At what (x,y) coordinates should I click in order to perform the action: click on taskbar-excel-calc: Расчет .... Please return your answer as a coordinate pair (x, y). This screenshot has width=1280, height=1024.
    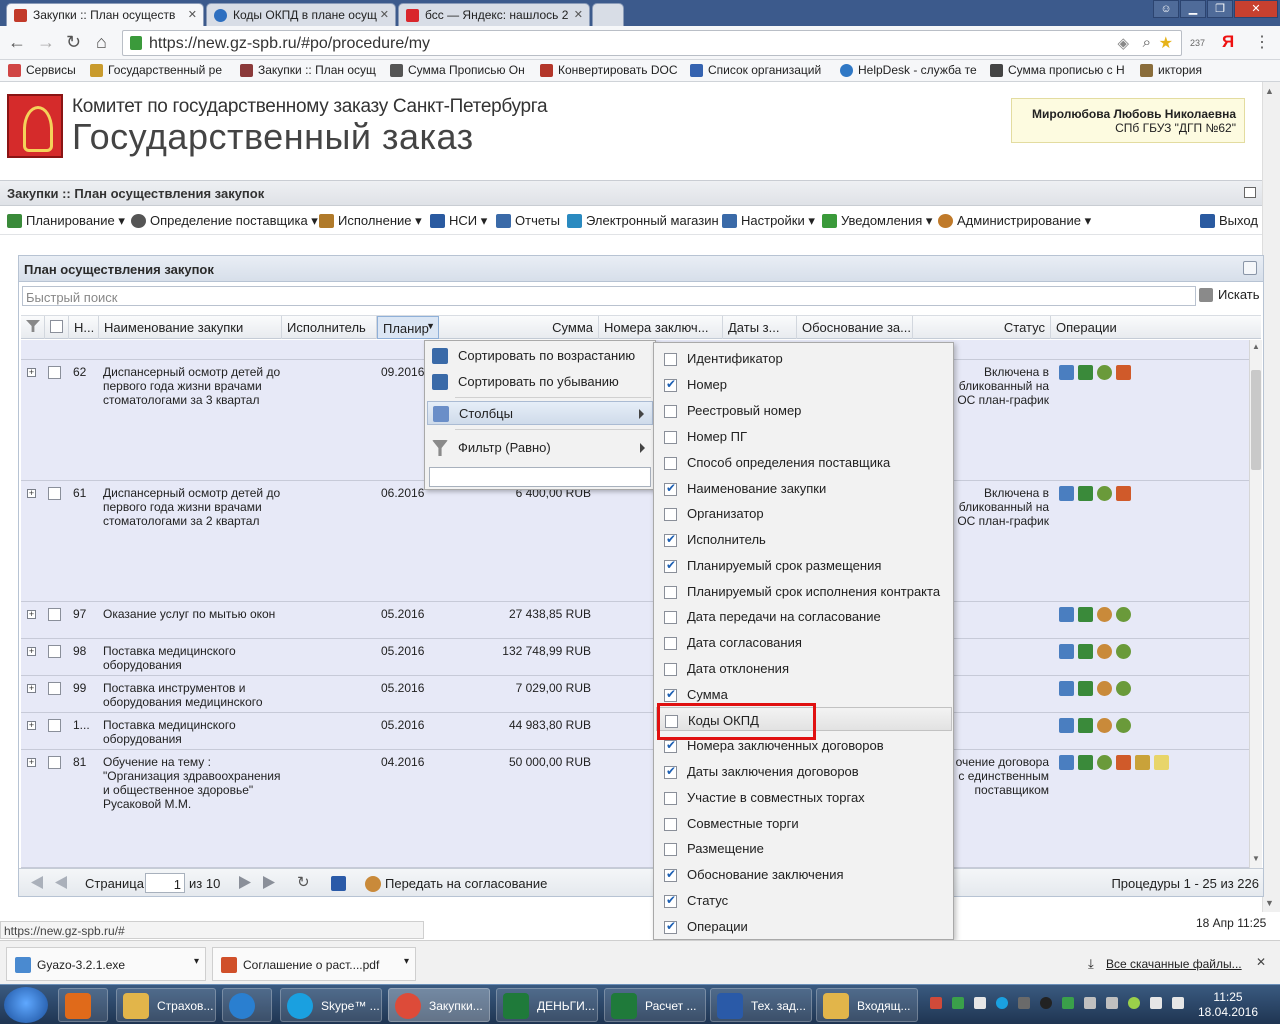
    Looking at the image, I should click on (655, 1005).